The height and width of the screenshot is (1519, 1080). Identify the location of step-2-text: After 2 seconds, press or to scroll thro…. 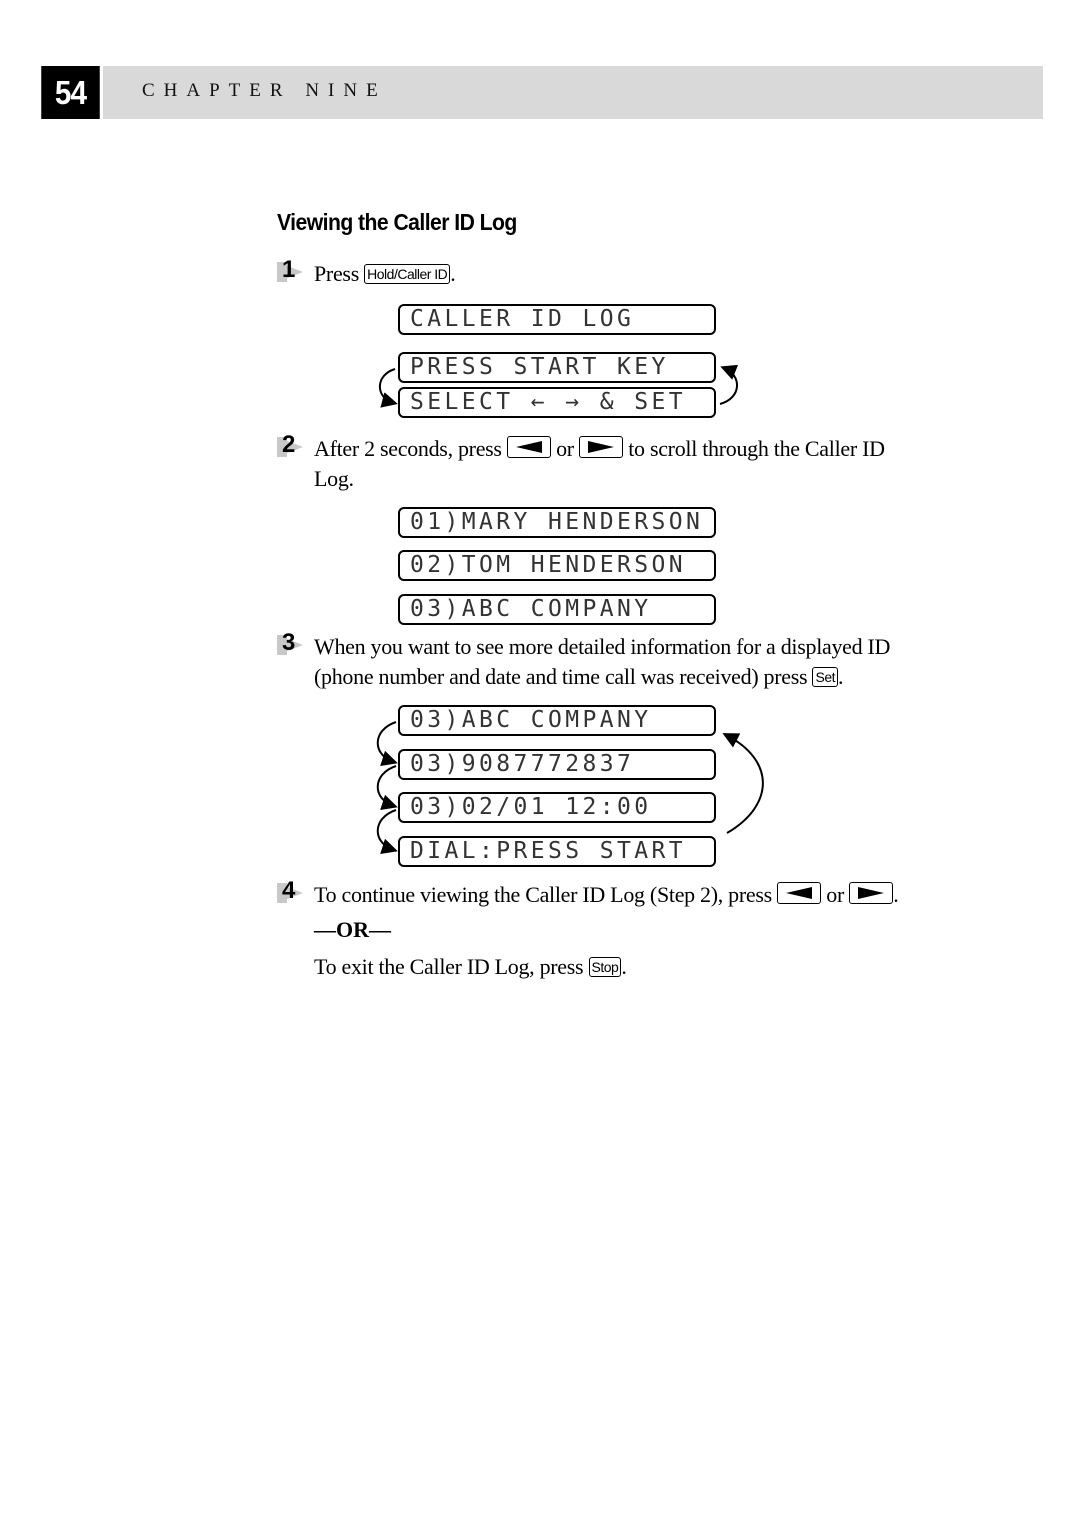
(599, 463).